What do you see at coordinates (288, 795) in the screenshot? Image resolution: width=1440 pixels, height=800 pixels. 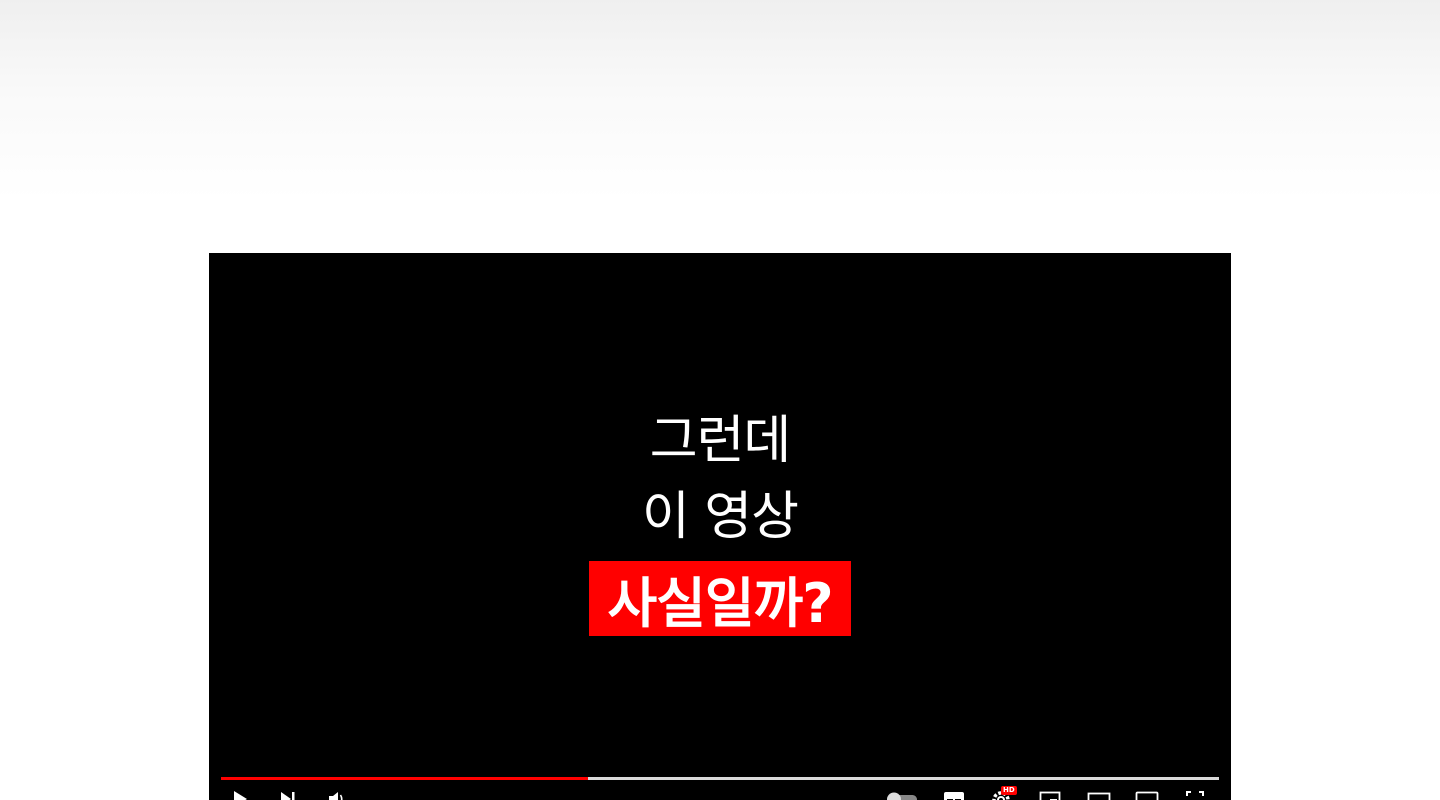 I see `next-icon` at bounding box center [288, 795].